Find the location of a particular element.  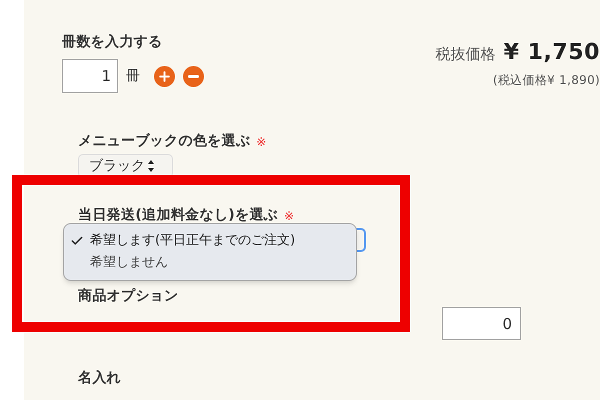

dropdown-option: 希望します(平日正午までのご注文) is located at coordinates (210, 241).